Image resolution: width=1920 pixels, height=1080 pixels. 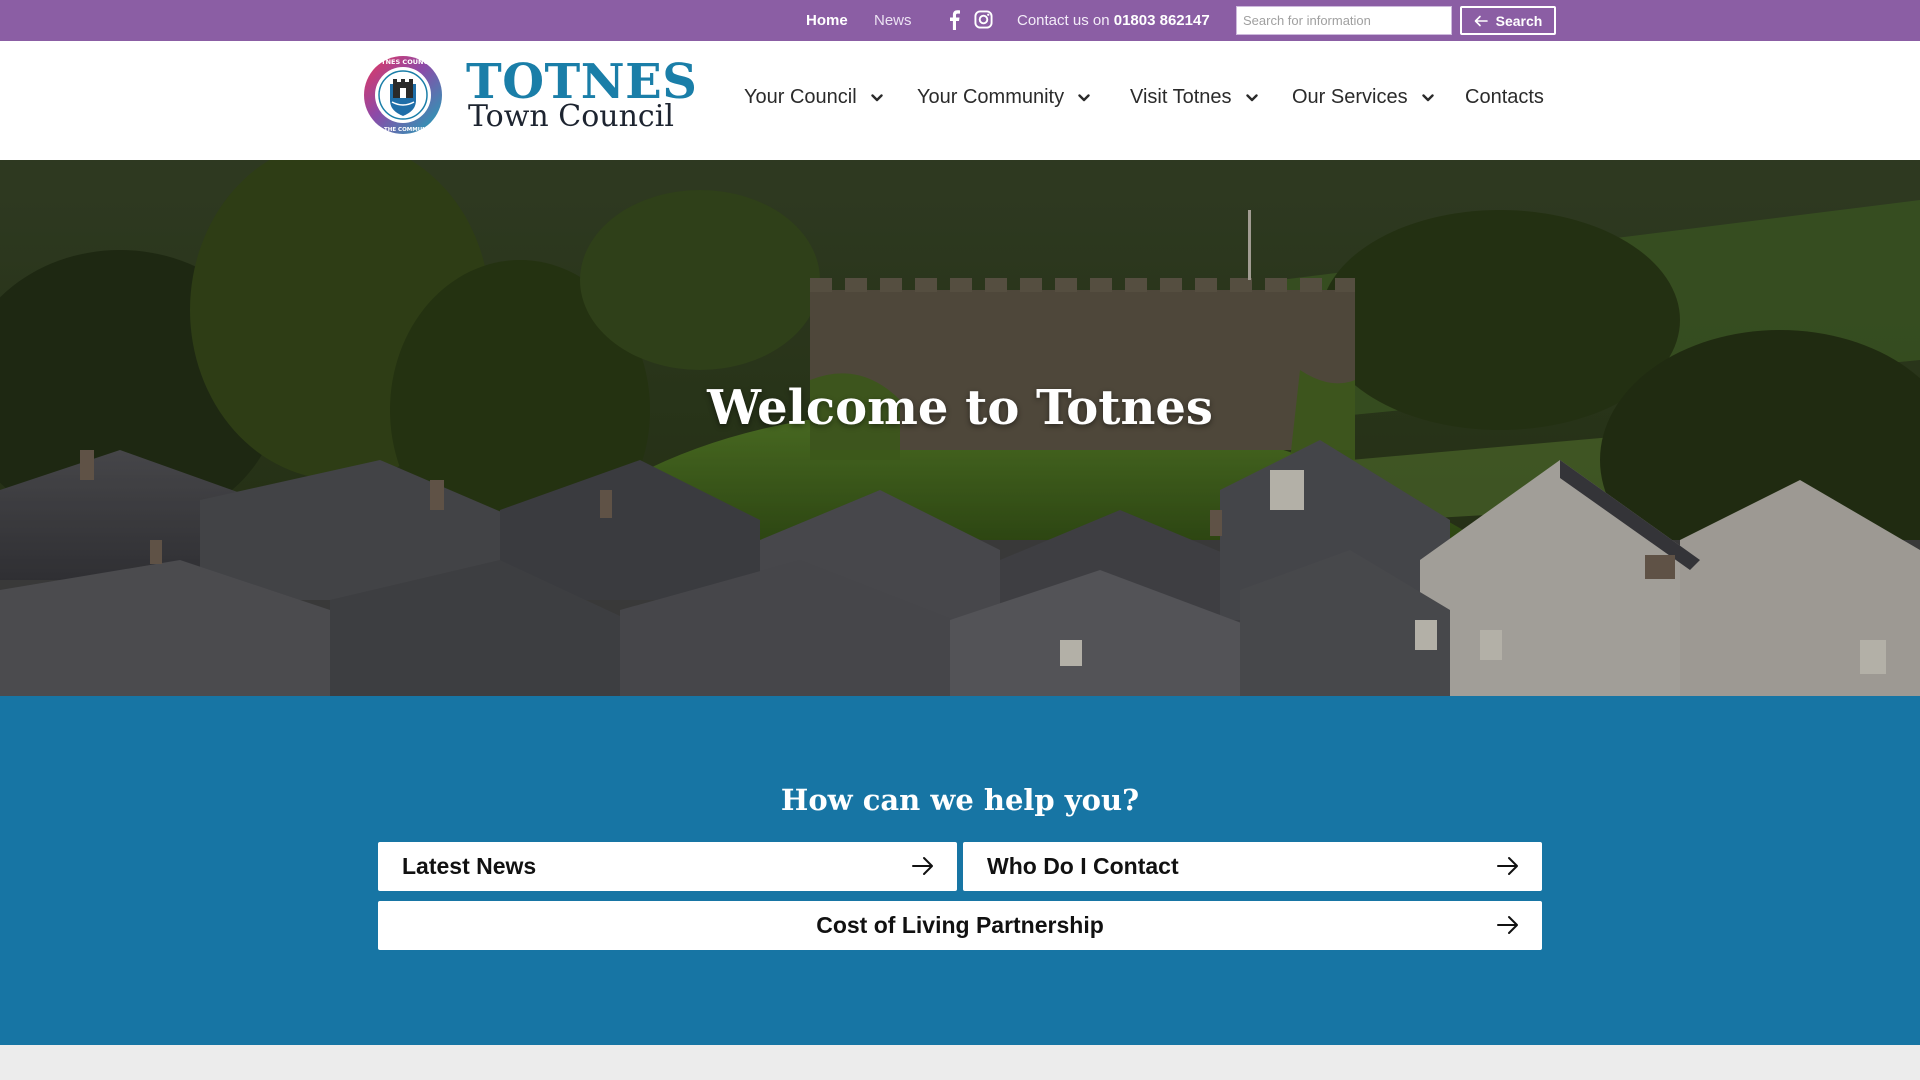 What do you see at coordinates (1350, 97) in the screenshot?
I see `nav-item-label: Our Services` at bounding box center [1350, 97].